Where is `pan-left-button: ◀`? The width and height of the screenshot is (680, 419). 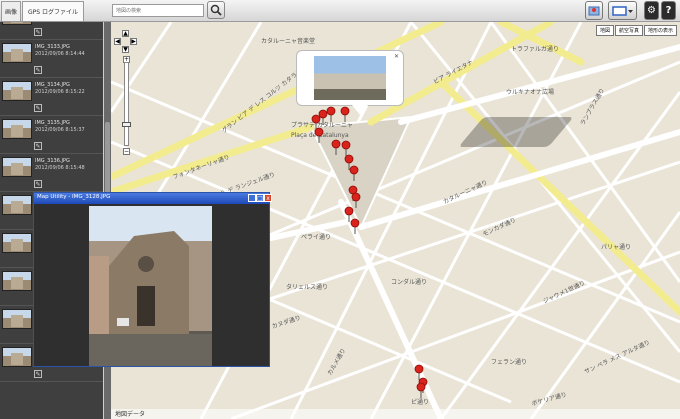 pan-left-button: ◀ is located at coordinates (117, 41).